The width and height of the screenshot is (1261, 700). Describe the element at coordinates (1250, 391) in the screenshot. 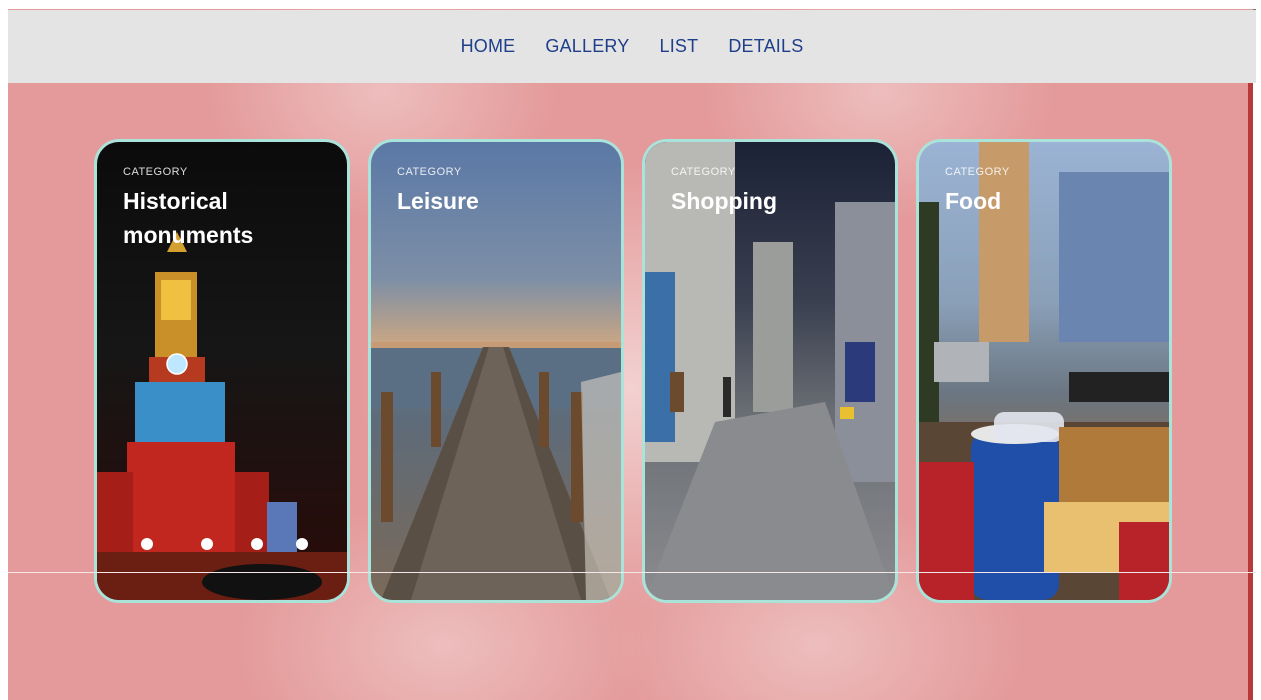

I see `page-right-edge` at that location.